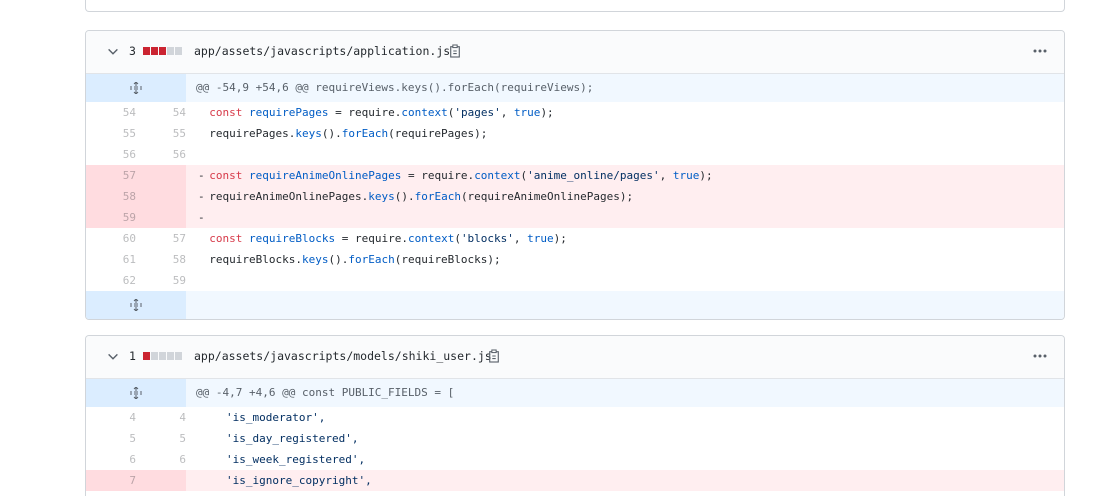 The image size is (1117, 496). Describe the element at coordinates (226, 238) in the screenshot. I see `token-keyword: const` at that location.